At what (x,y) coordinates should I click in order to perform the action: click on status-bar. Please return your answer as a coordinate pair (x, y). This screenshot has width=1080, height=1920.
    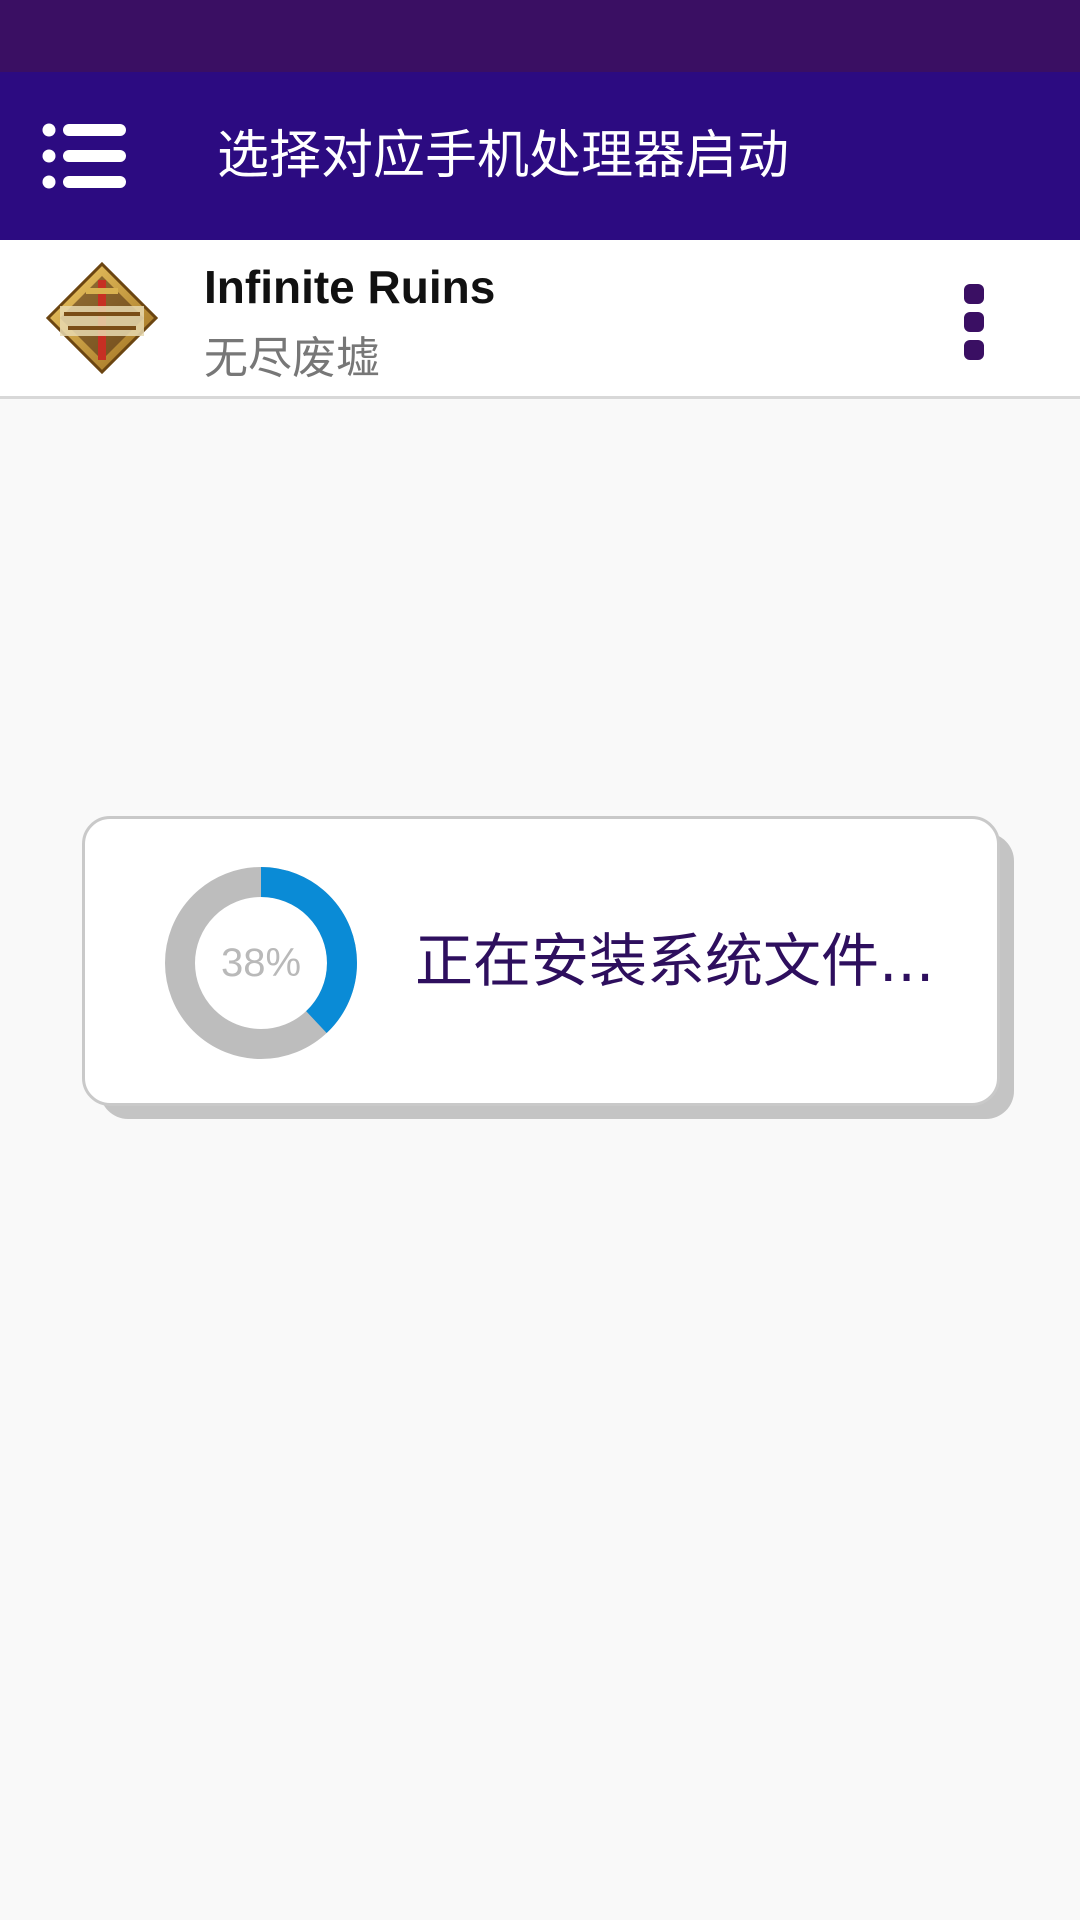
    Looking at the image, I should click on (540, 36).